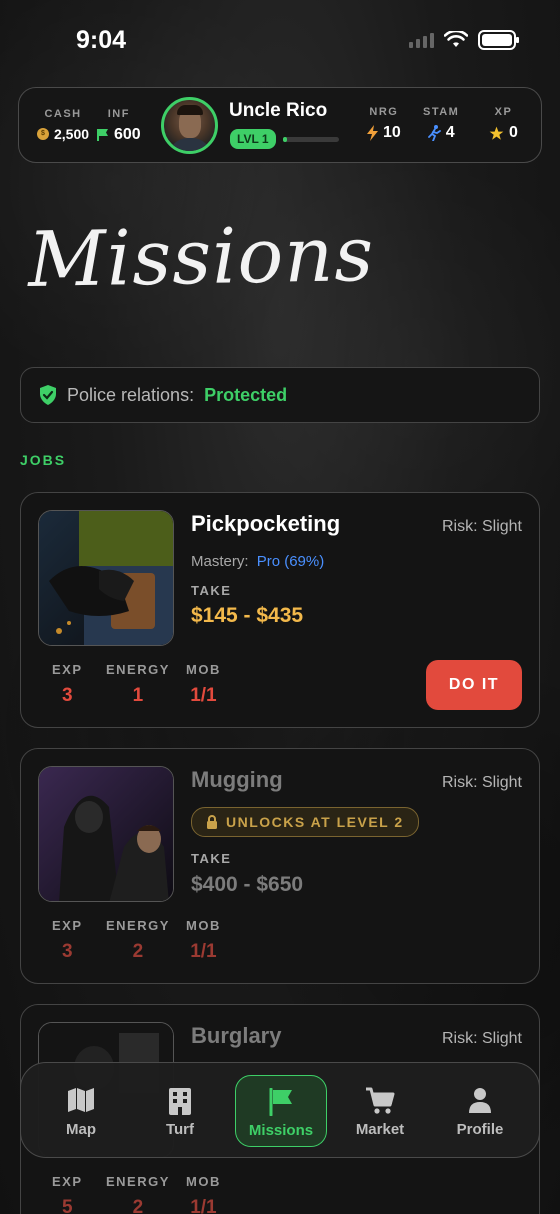  Describe the element at coordinates (503, 124) in the screenshot. I see `xp-stat: XP 0` at that location.